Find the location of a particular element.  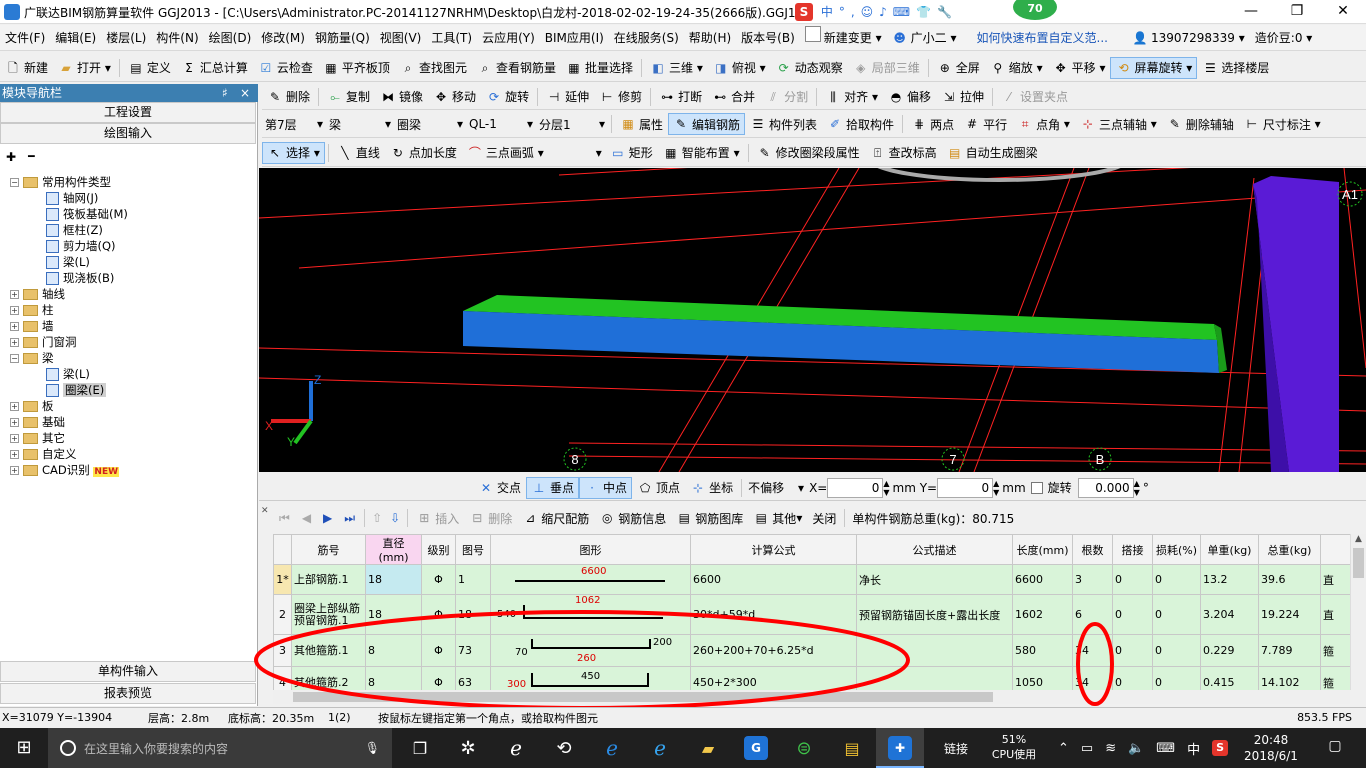

tree-item: + 自定义 is located at coordinates (43, 454).